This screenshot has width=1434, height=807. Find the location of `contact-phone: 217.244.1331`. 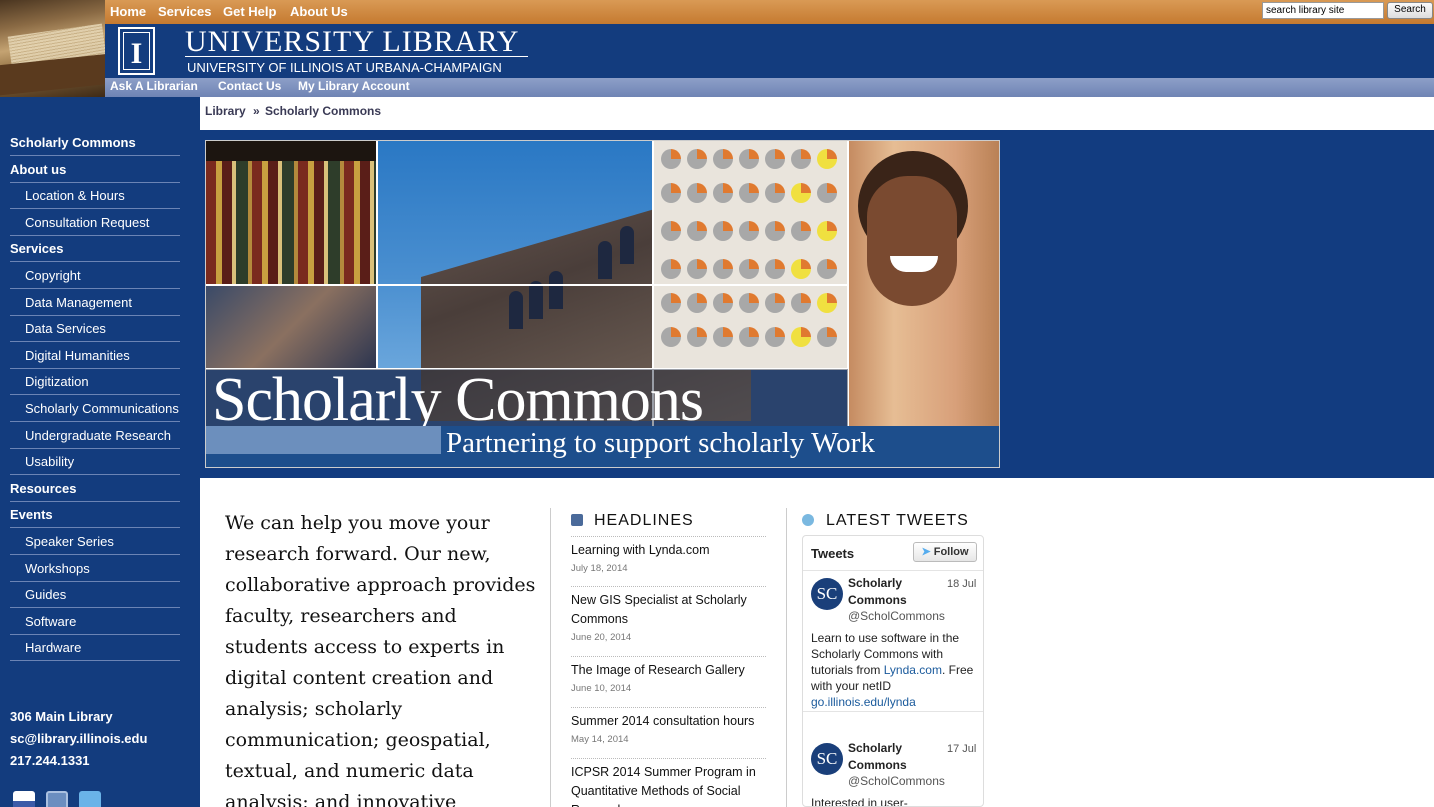

contact-phone: 217.244.1331 is located at coordinates (50, 760).